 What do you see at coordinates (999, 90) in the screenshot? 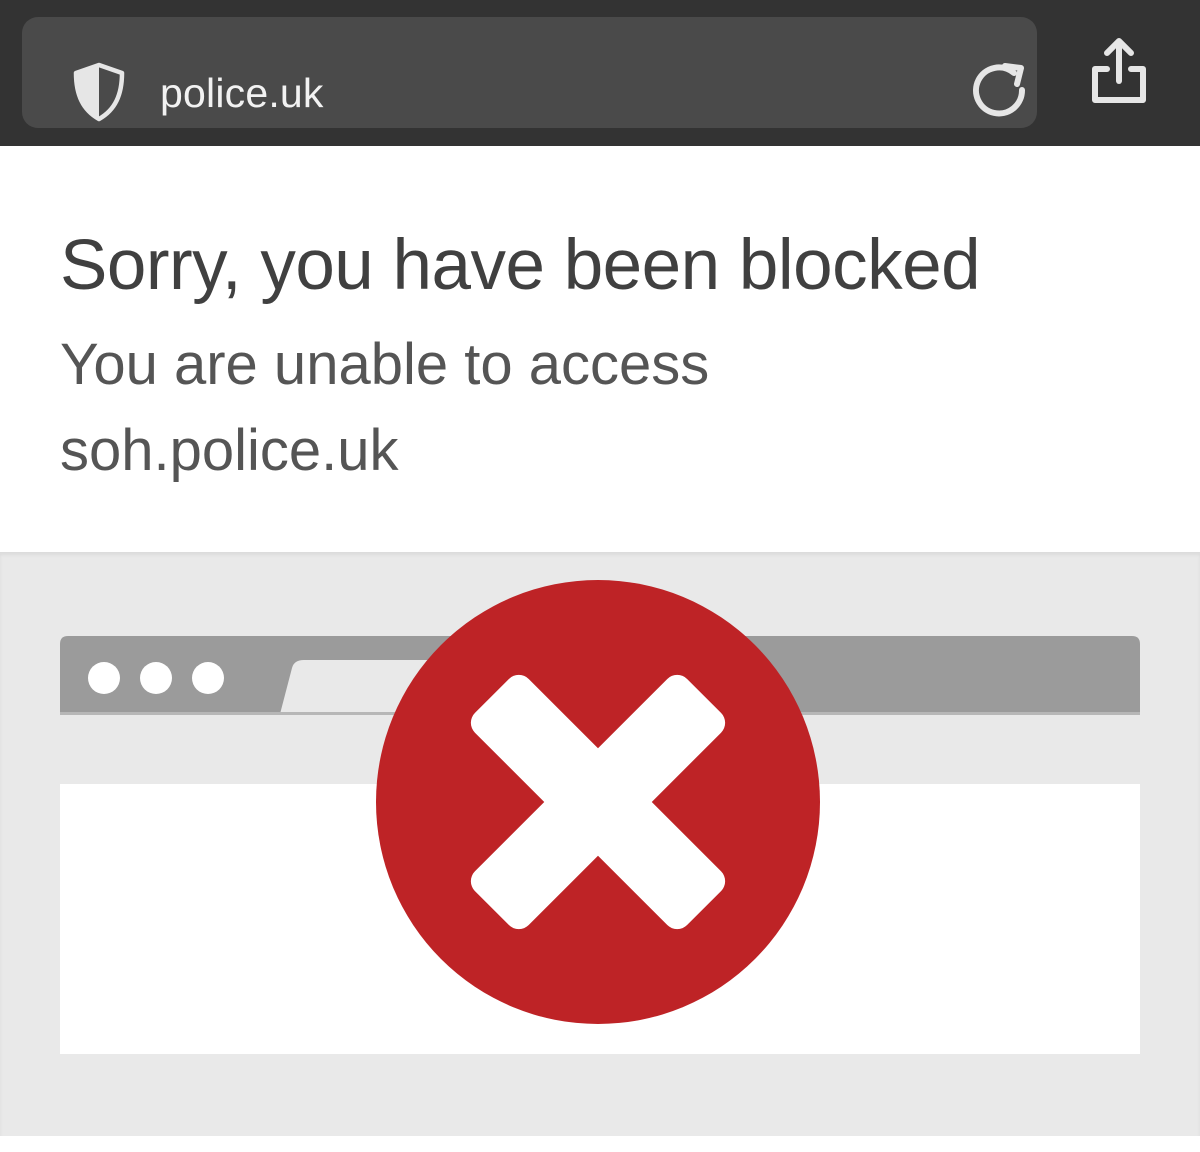
I see `reload-icon` at bounding box center [999, 90].